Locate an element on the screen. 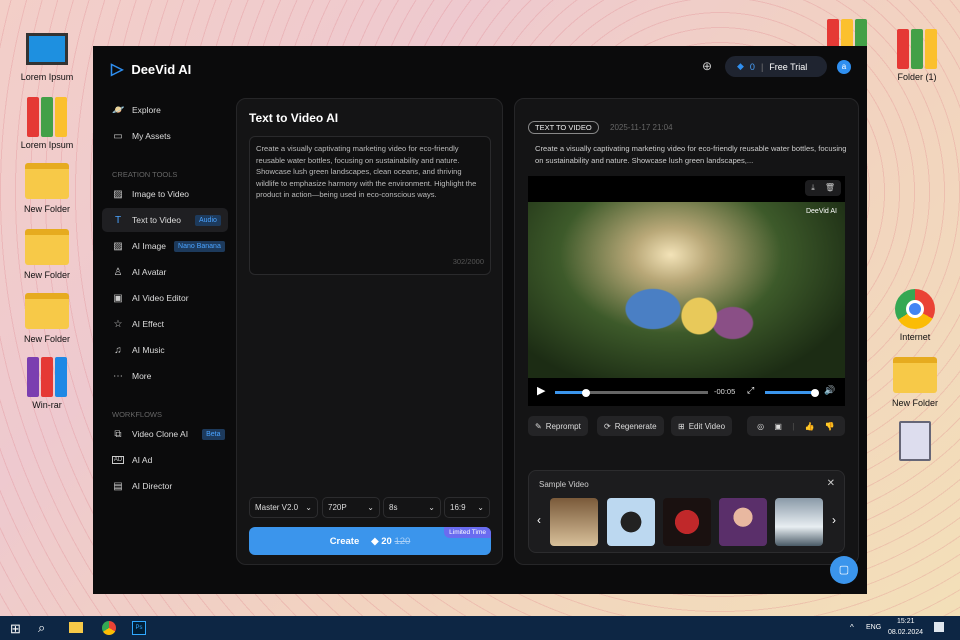  desktop-icon-winrar: Win-rar is located at coordinates (47, 383).